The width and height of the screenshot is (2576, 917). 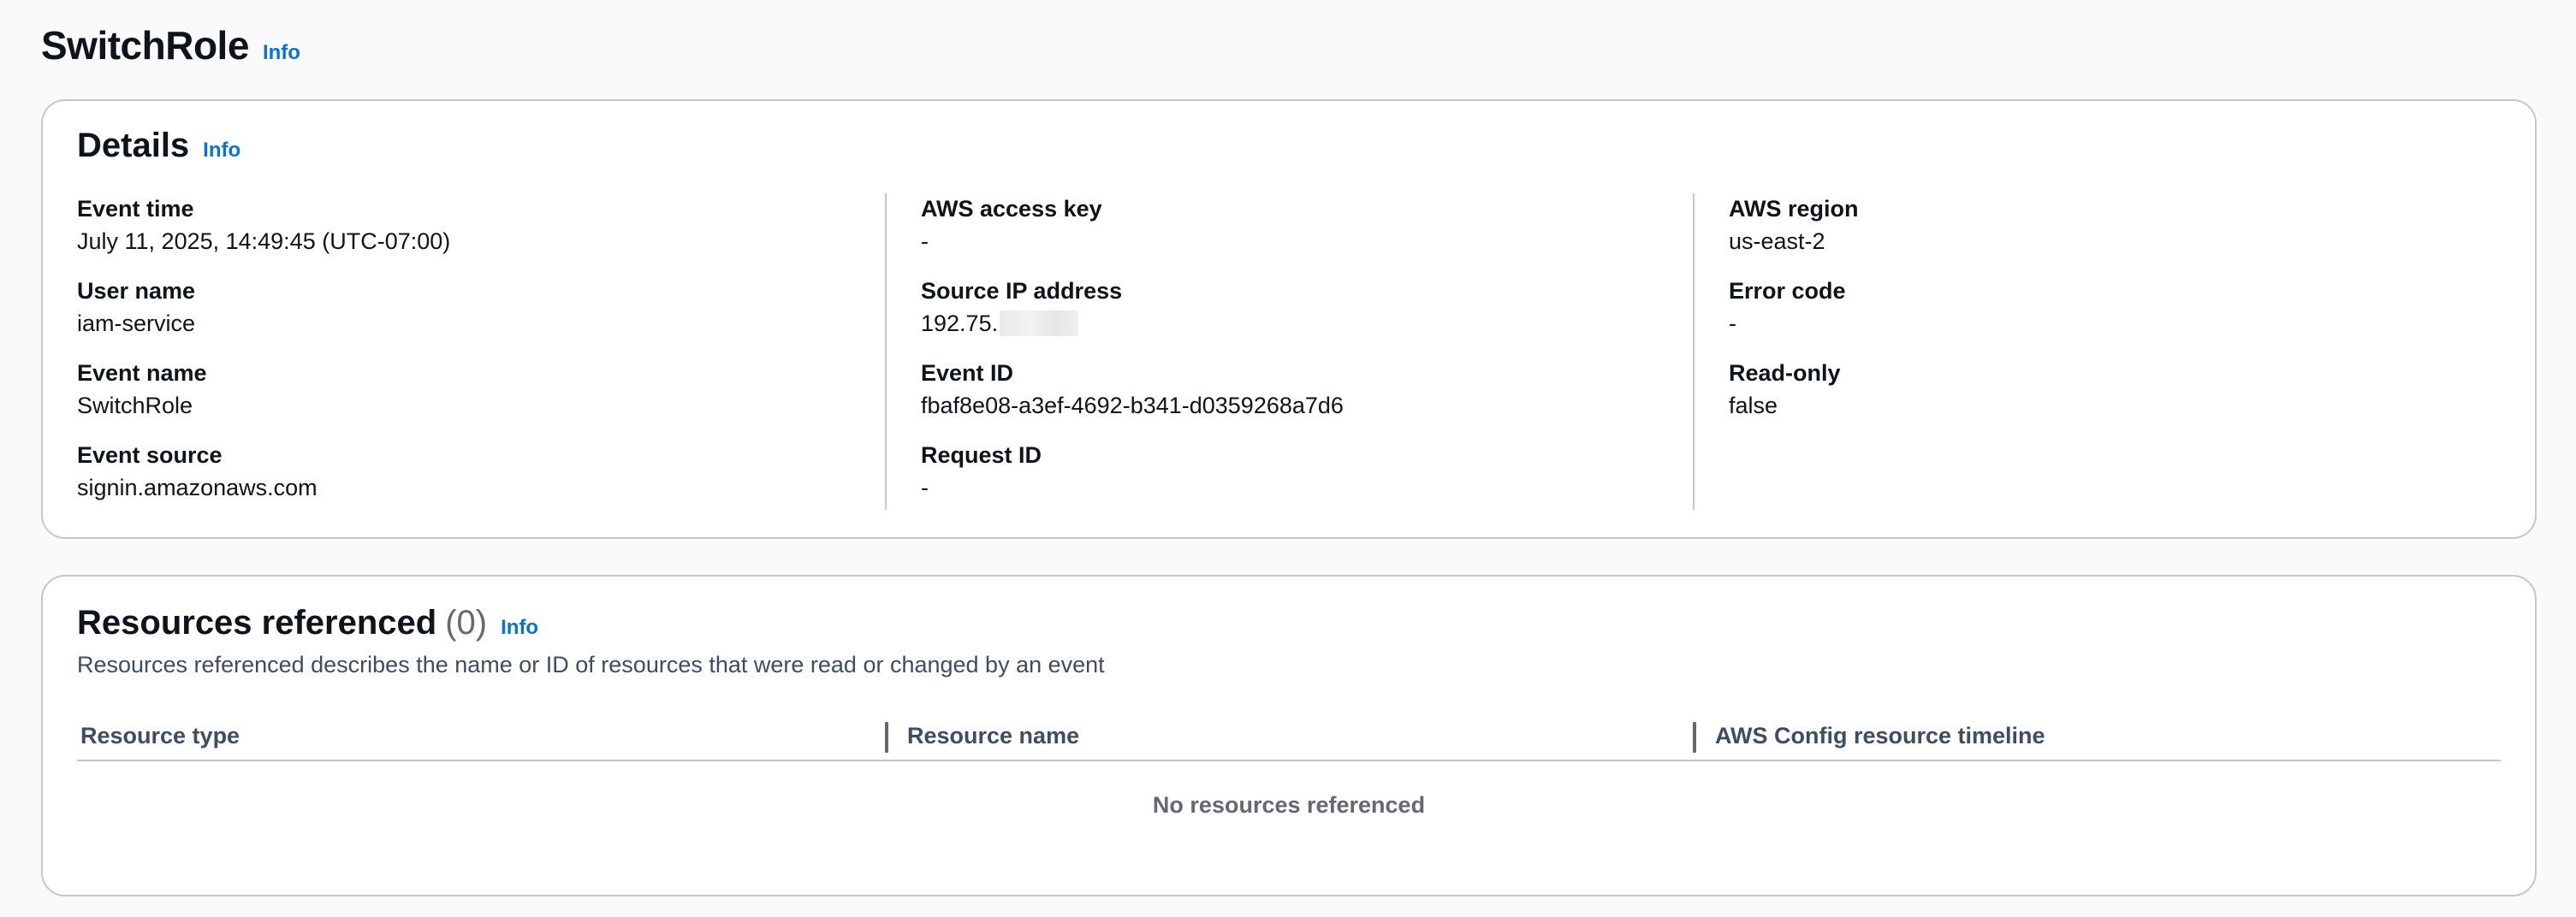 I want to click on event-name-field: Event name SwitchRole, so click(x=472, y=399).